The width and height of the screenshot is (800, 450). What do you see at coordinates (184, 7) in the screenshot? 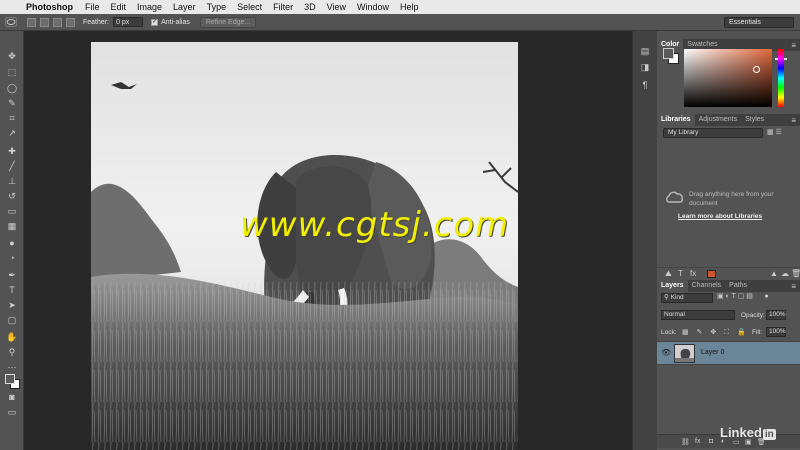
I see `menu-layer: Layer` at bounding box center [184, 7].